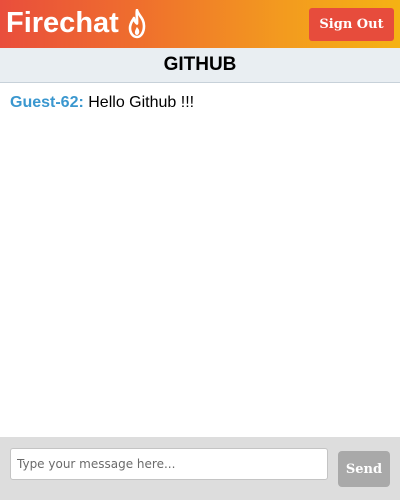 The image size is (400, 500). I want to click on flame-icon, so click(137, 23).